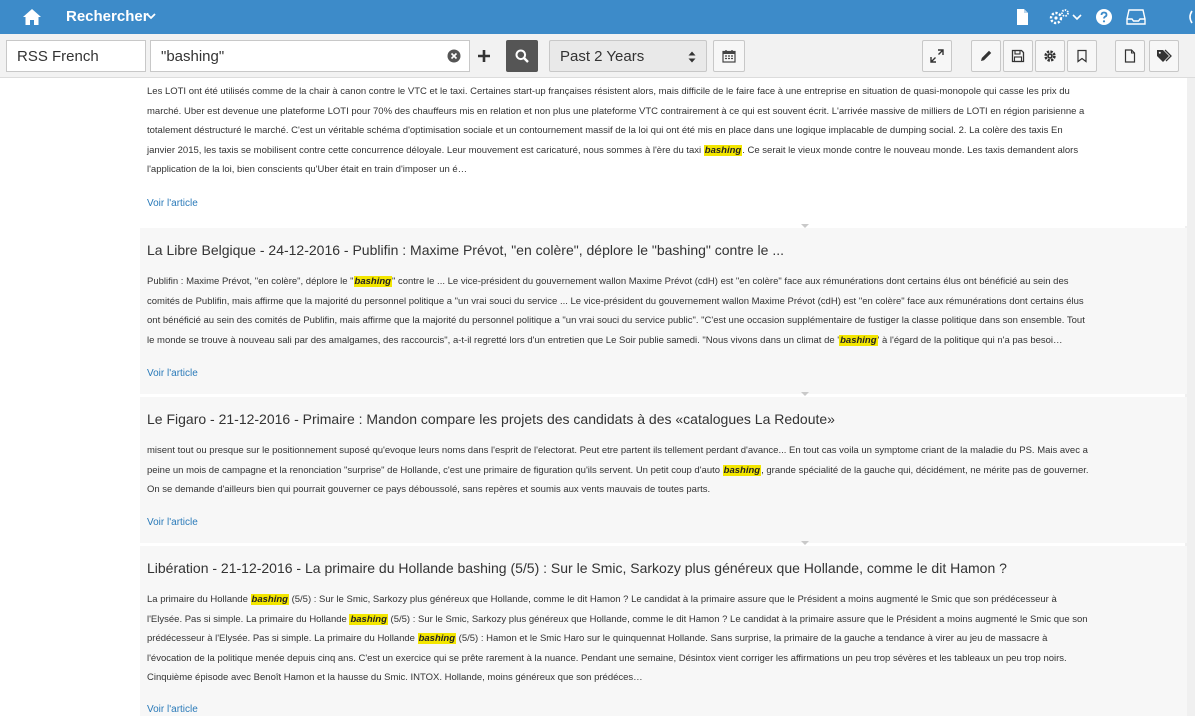 This screenshot has width=1195, height=716. What do you see at coordinates (76, 56) in the screenshot?
I see `source-selector: RSS French` at bounding box center [76, 56].